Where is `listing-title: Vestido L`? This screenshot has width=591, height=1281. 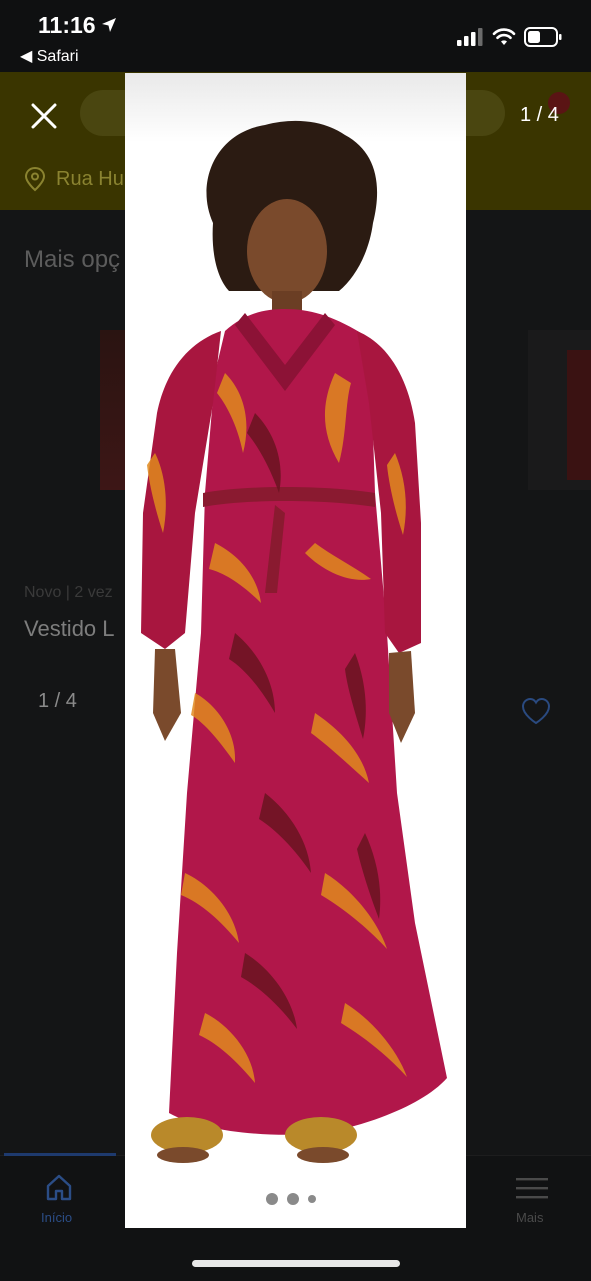 listing-title: Vestido L is located at coordinates (69, 629).